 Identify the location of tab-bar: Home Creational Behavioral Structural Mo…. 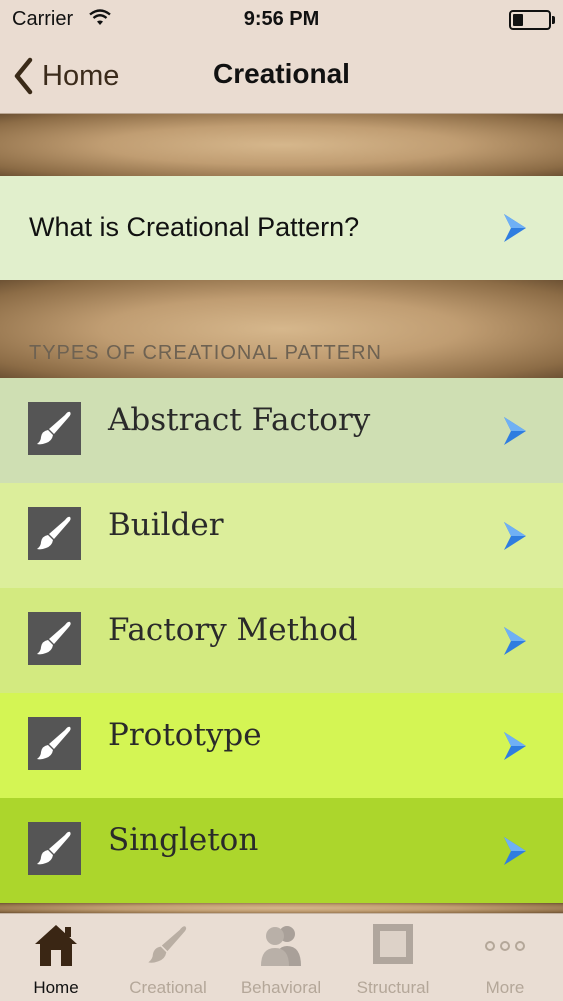
(281, 957).